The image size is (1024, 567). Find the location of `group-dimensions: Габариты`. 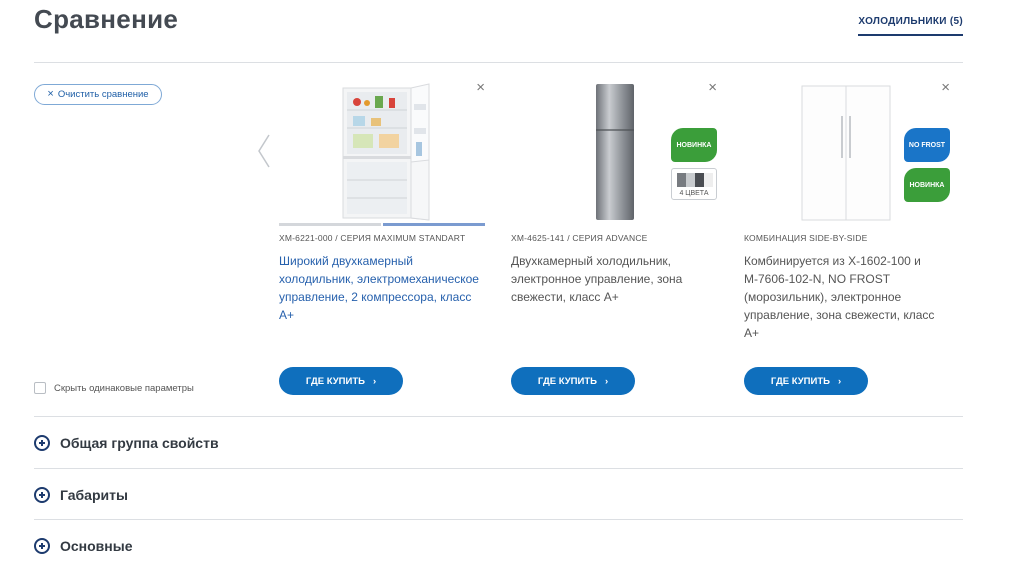

group-dimensions: Габариты is located at coordinates (498, 494).